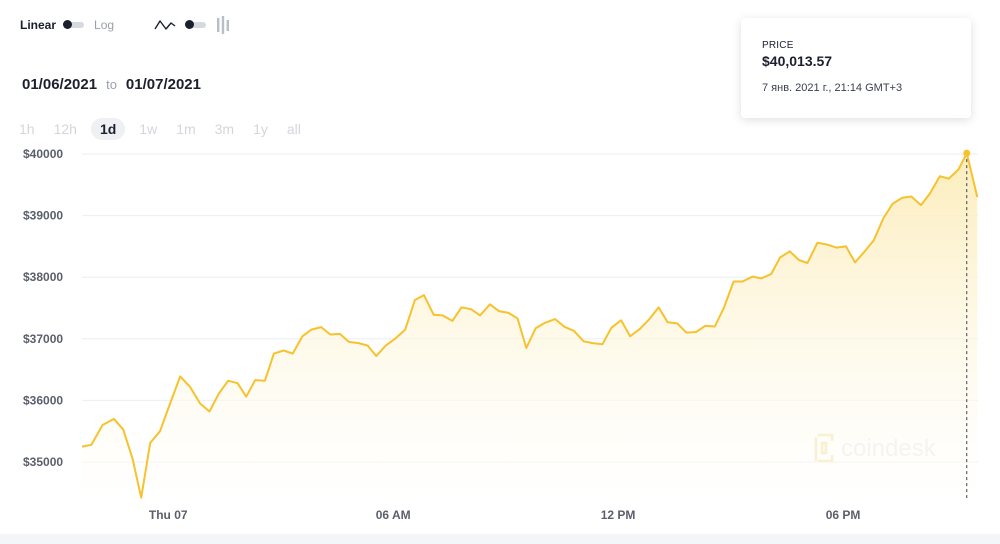  I want to click on timeframe-3m: 3m, so click(224, 129).